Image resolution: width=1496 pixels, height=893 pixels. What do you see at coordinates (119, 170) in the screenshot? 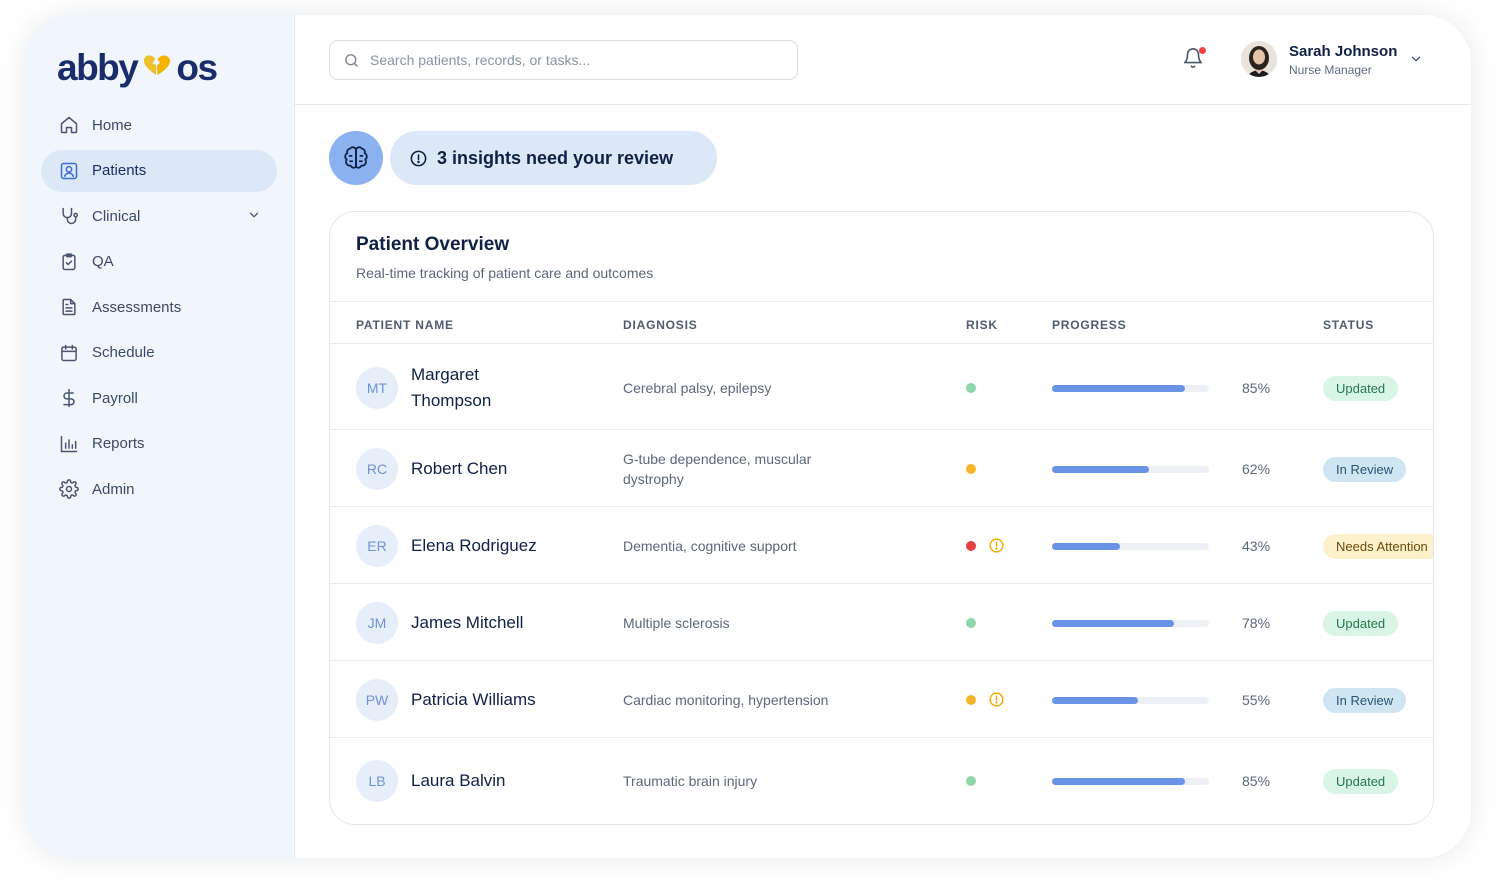
I see `sidebar-item-label: Patients` at bounding box center [119, 170].